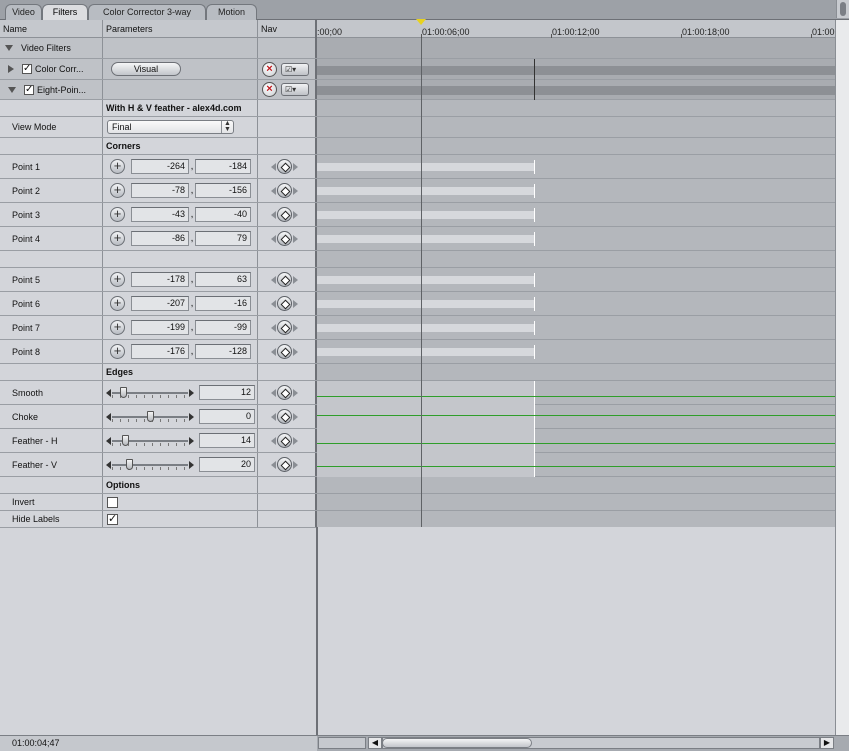 The height and width of the screenshot is (751, 849). I want to click on video-filters-label: Video Filters, so click(51, 48).